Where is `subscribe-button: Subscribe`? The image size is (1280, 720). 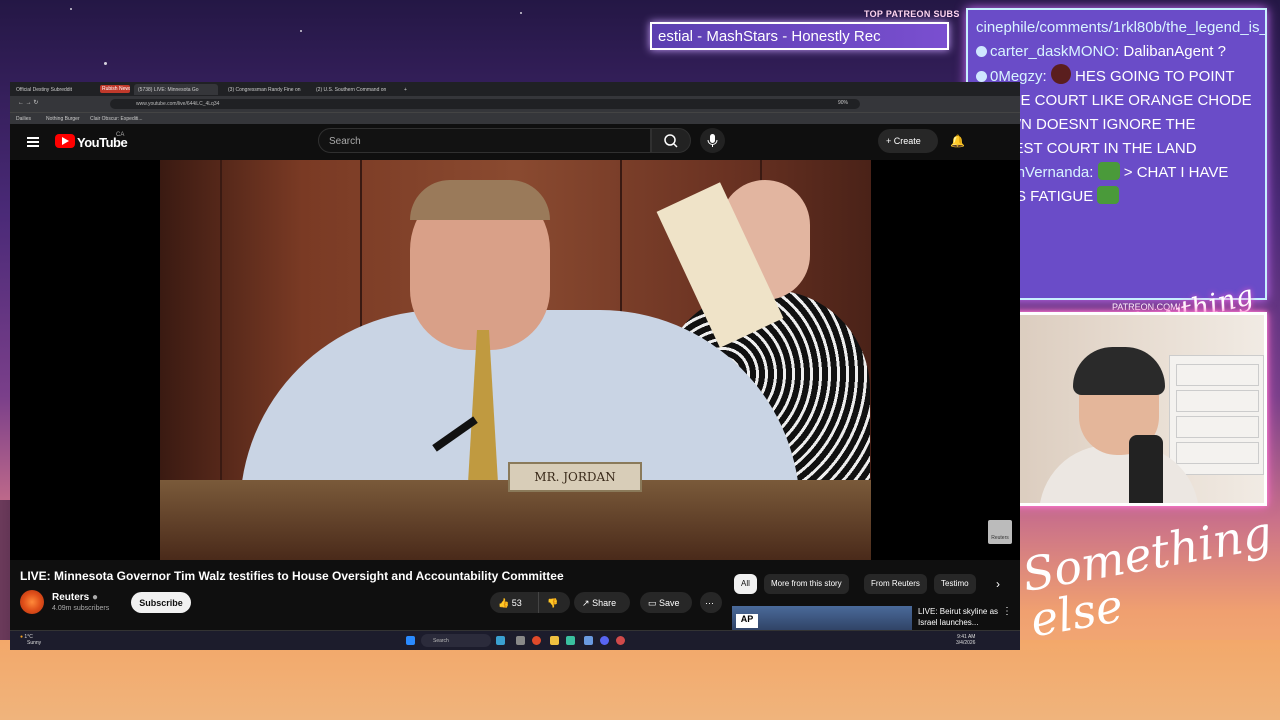
subscribe-button: Subscribe is located at coordinates (161, 602).